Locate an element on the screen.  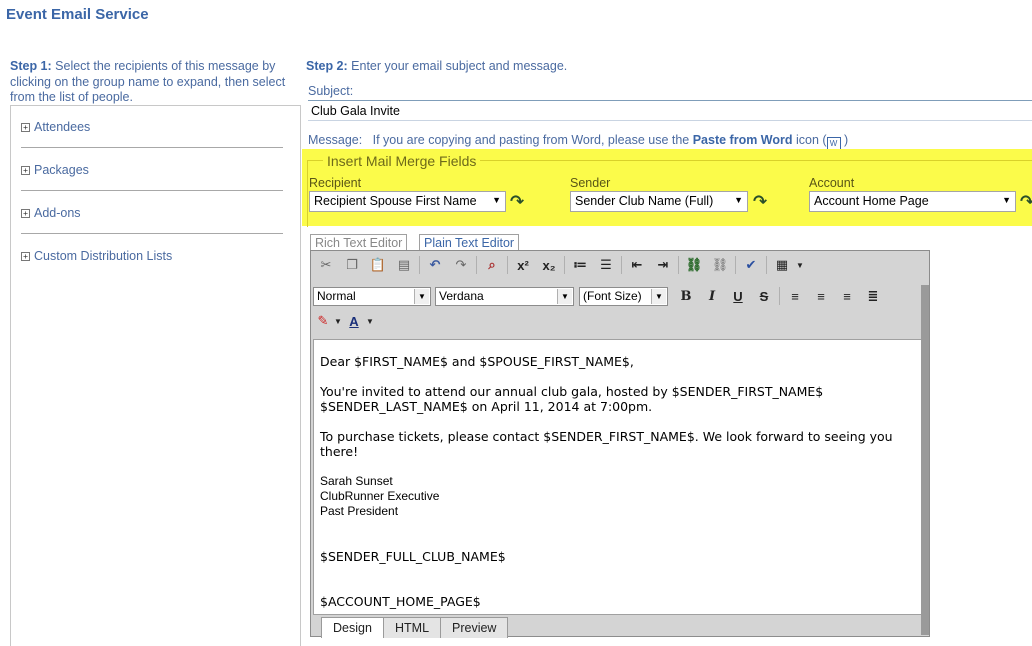
font-family-select: Verdana ▼ is located at coordinates (504, 296).